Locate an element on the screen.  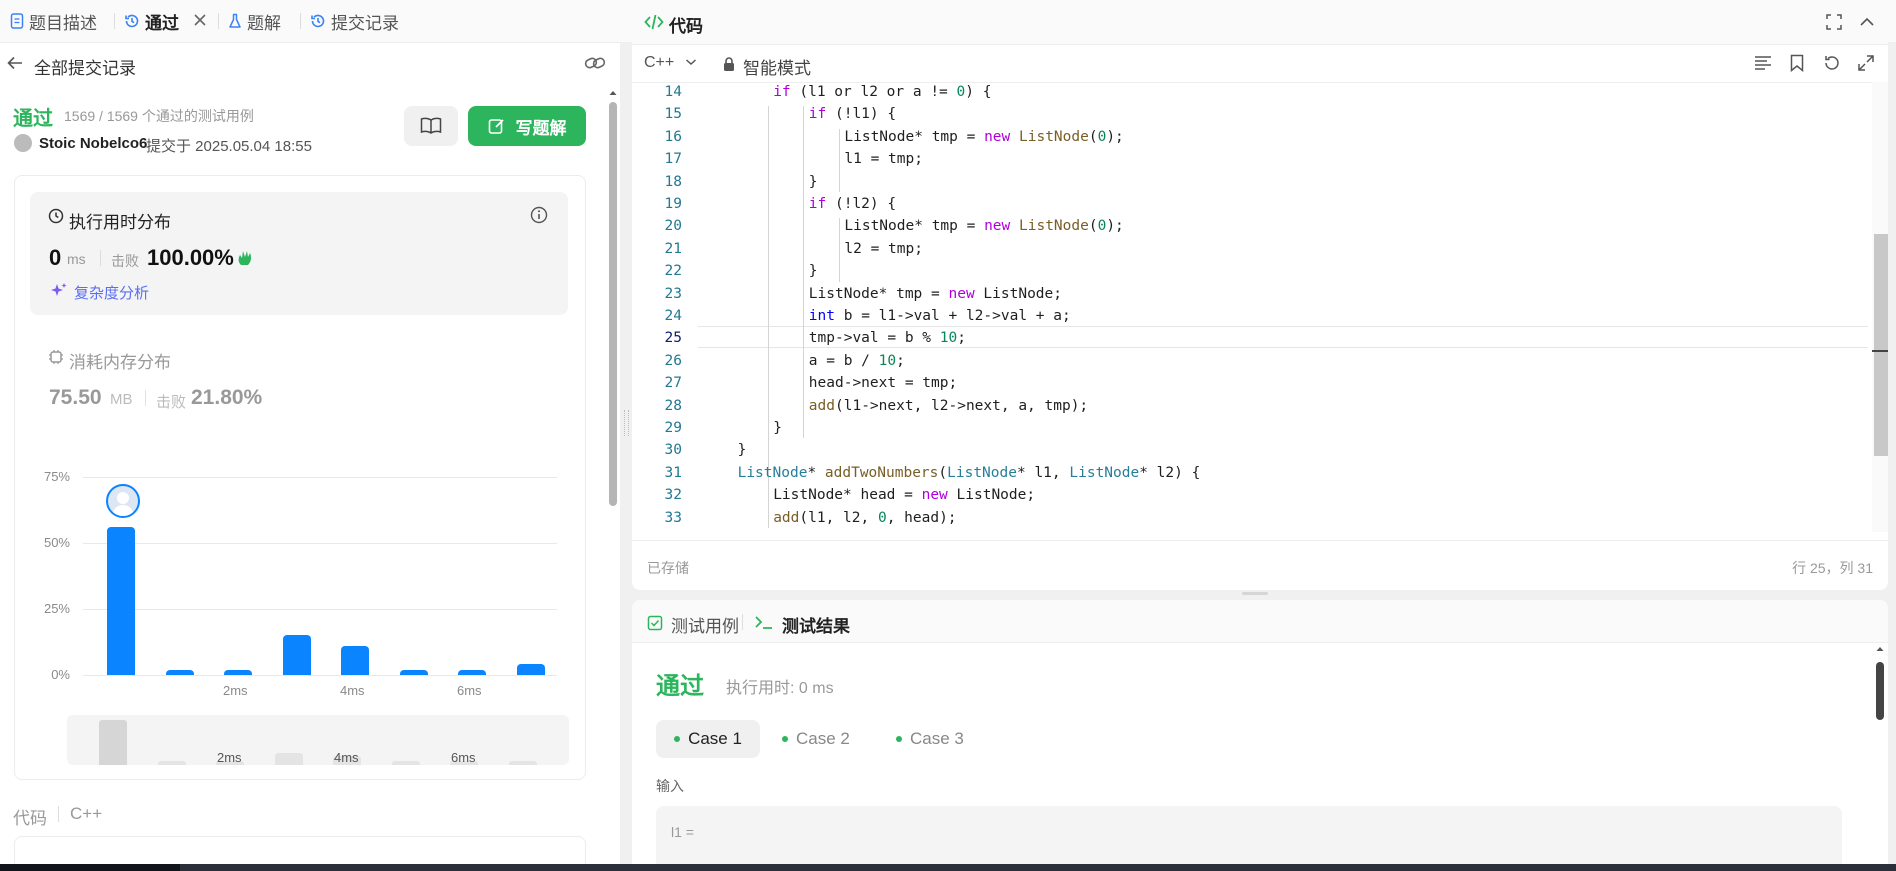
code-token: head->next = tmp; is located at coordinates (883, 383).